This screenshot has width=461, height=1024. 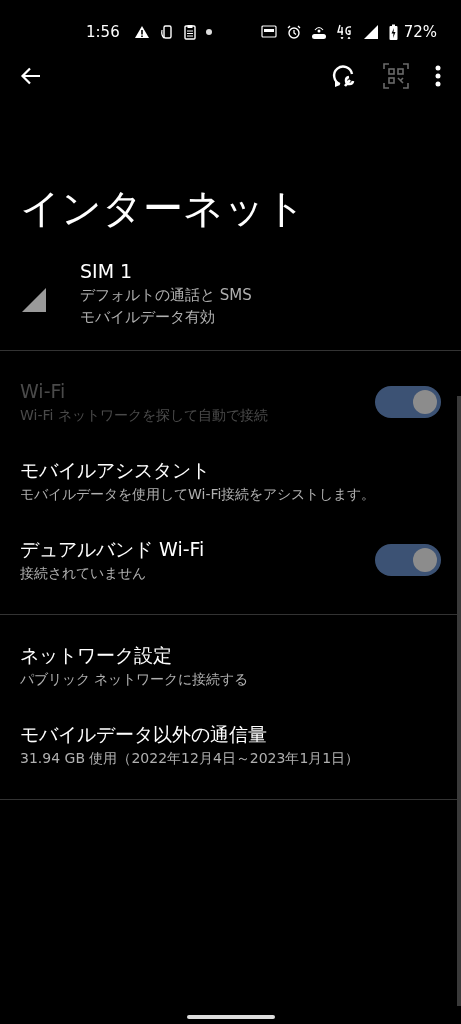 I want to click on setting-summary: パブリック ネットワークに接続する, so click(x=135, y=679).